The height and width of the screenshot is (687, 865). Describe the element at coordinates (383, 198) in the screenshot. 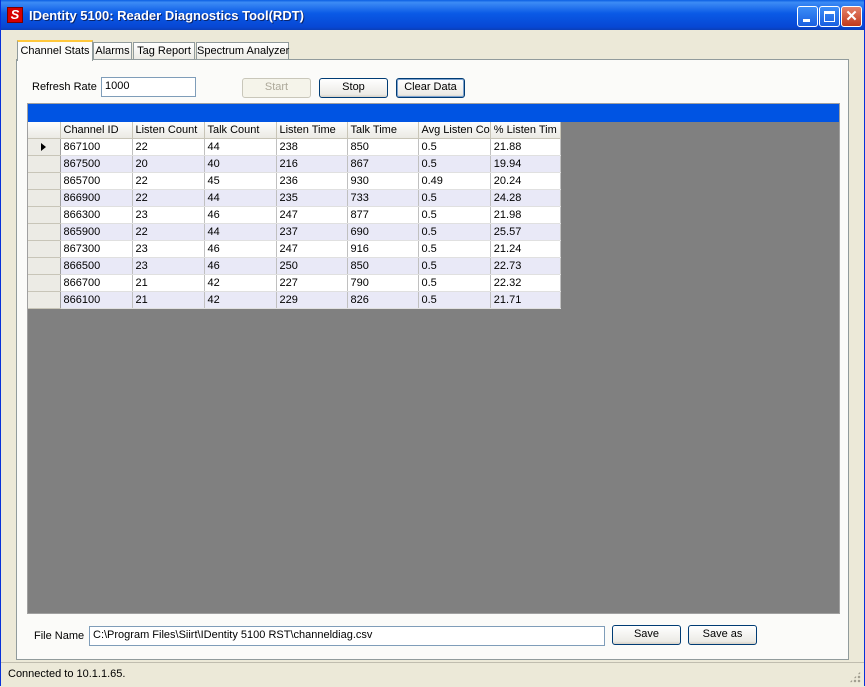

I see `cell-talk-time: 733` at that location.